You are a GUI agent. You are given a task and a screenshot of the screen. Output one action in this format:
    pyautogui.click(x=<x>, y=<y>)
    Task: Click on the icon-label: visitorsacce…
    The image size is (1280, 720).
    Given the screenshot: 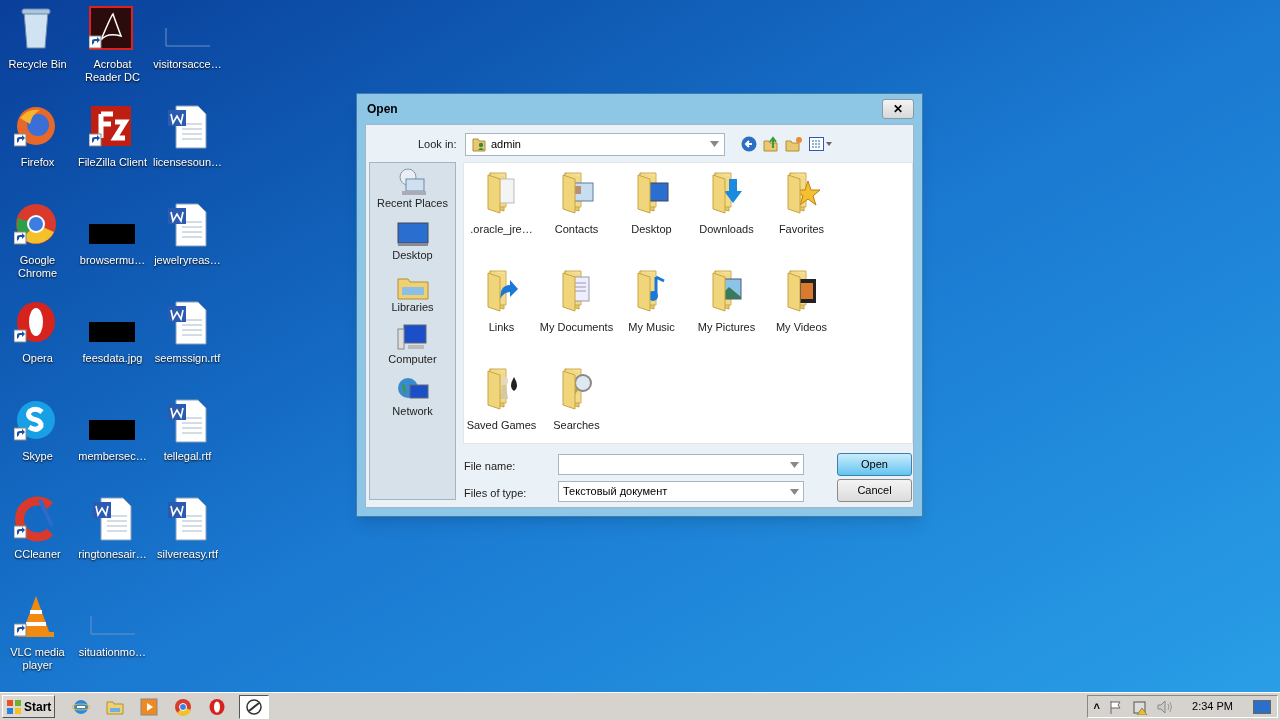 What is the action you would take?
    pyautogui.click(x=187, y=64)
    